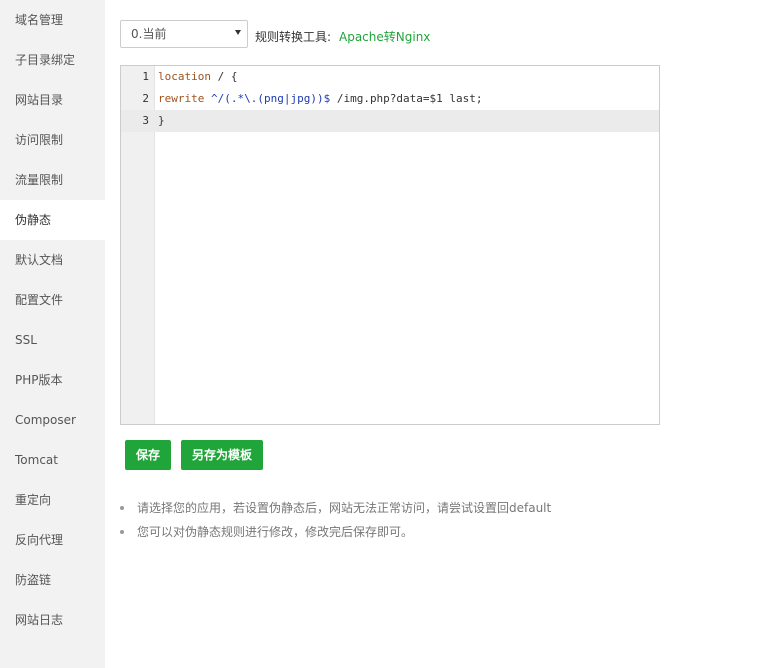  I want to click on sidebar-item-subdir-binding: 子目录绑定, so click(52, 60).